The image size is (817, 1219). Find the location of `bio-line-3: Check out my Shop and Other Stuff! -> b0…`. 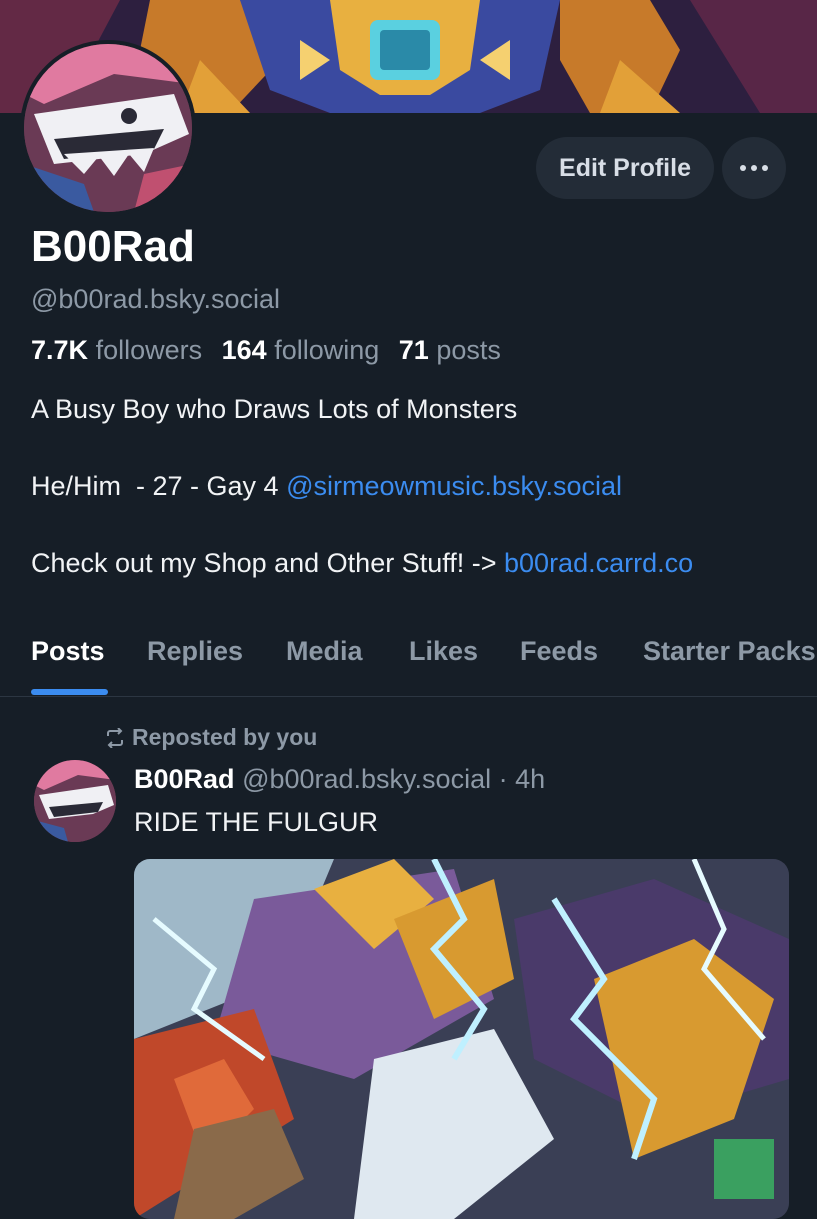

bio-line-3: Check out my Shop and Other Stuff! -> b0… is located at coordinates (362, 563).